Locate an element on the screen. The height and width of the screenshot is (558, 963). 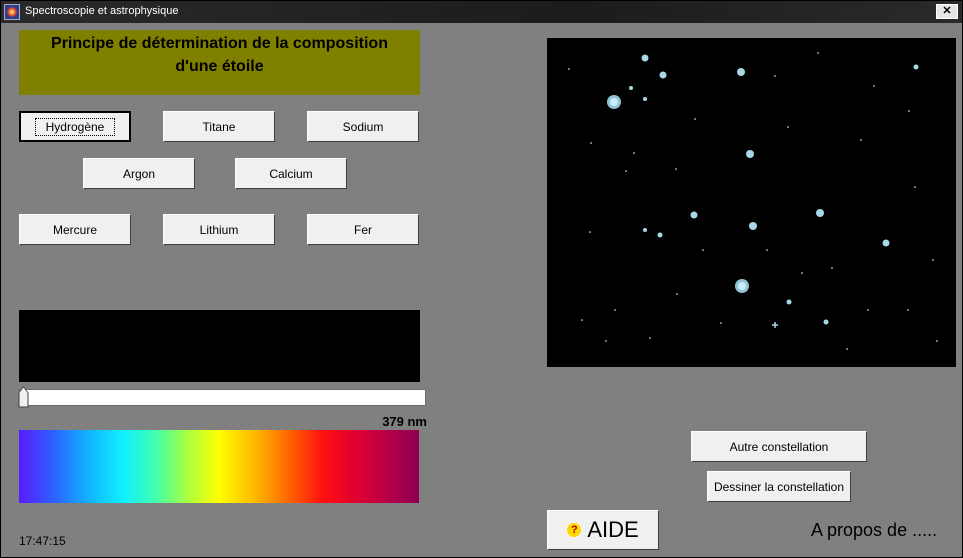
title-bar: Spectroscopie et astrophysique ✕ is located at coordinates (481, 12).